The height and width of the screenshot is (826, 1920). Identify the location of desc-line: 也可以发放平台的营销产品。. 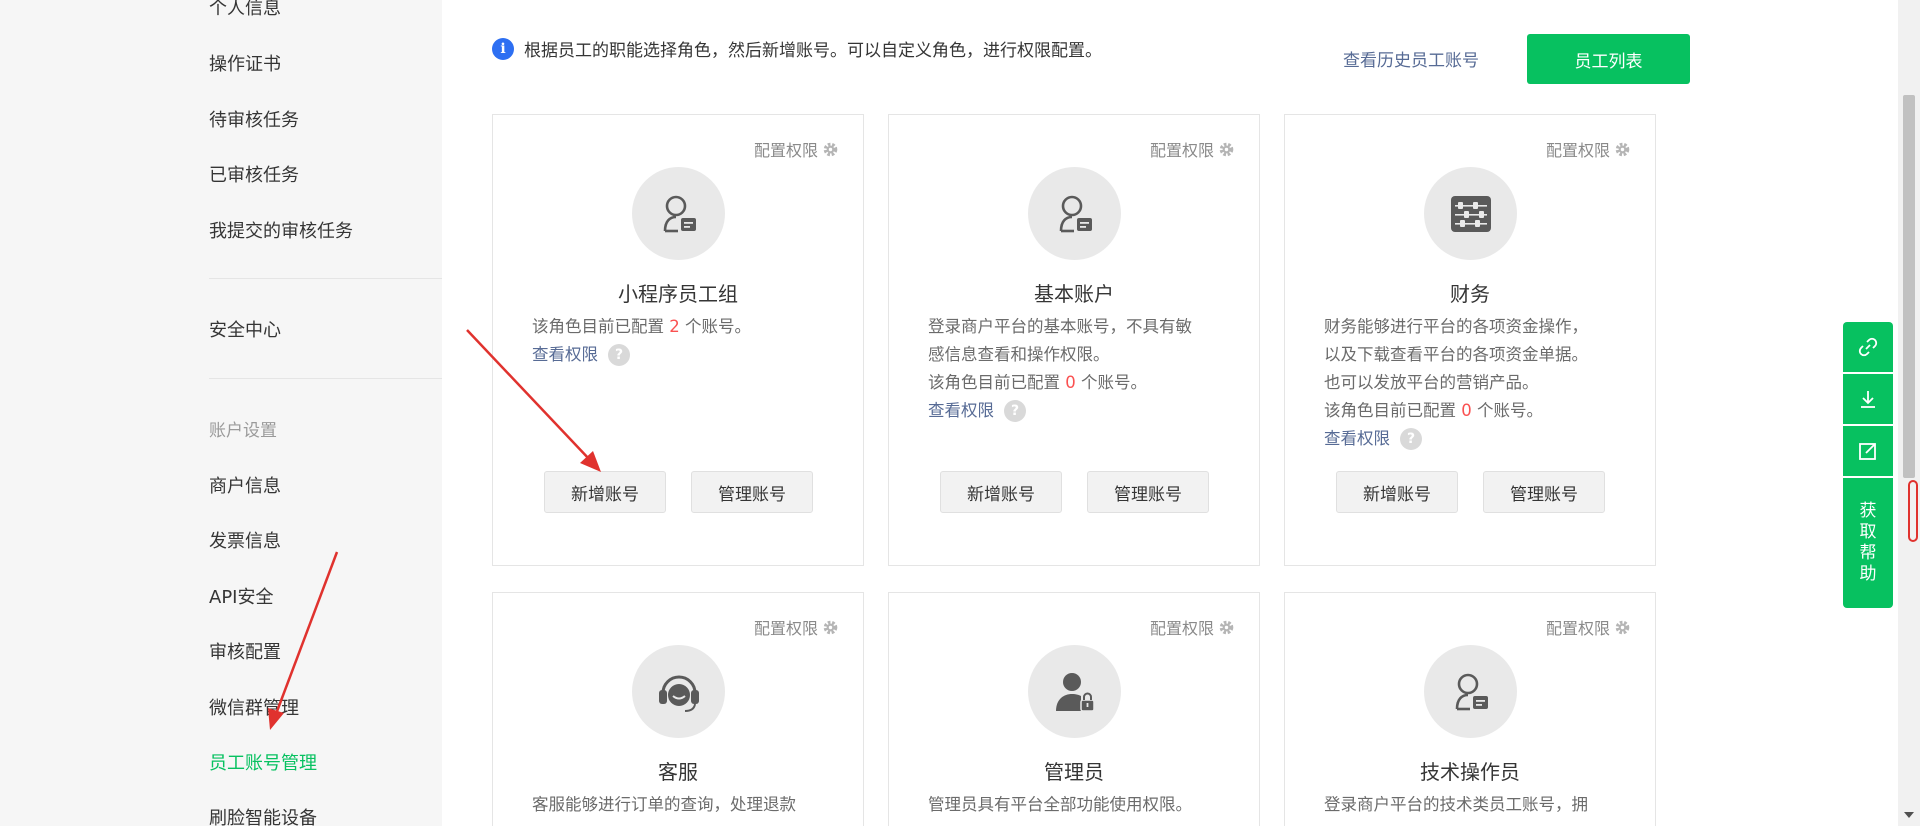
(1431, 382).